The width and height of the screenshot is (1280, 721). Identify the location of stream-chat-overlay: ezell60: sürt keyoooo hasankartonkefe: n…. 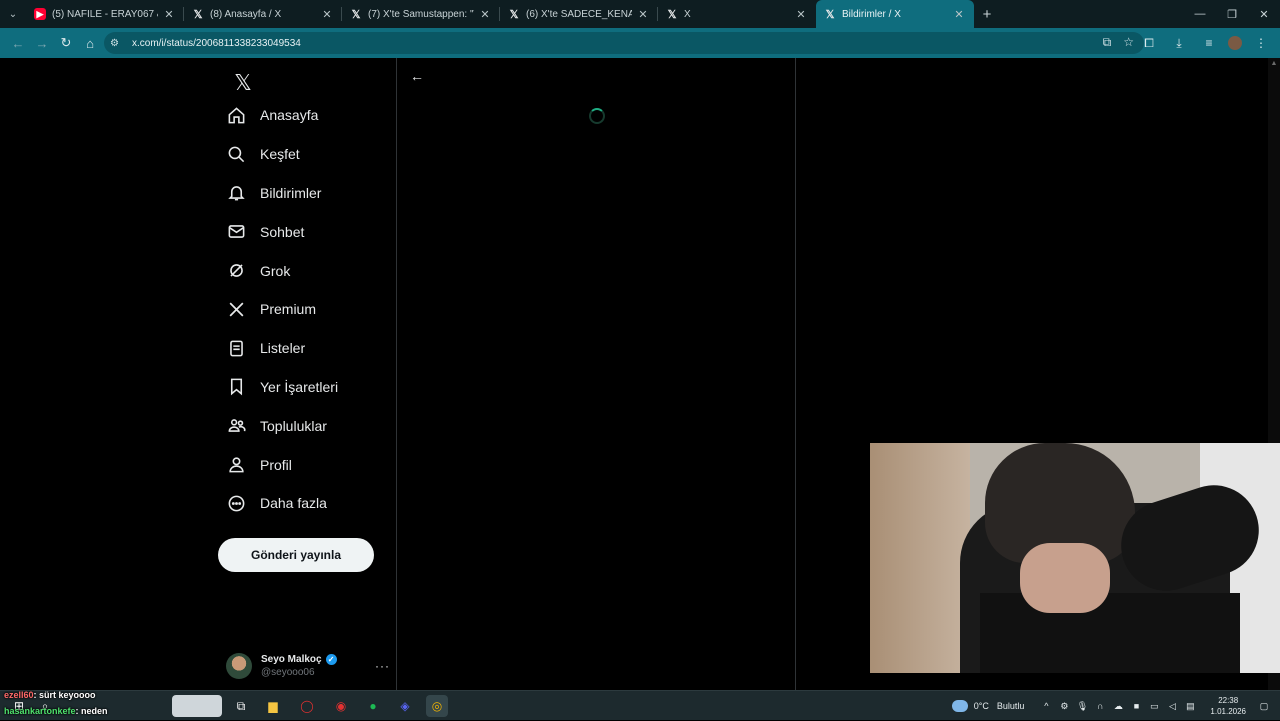
(56, 703).